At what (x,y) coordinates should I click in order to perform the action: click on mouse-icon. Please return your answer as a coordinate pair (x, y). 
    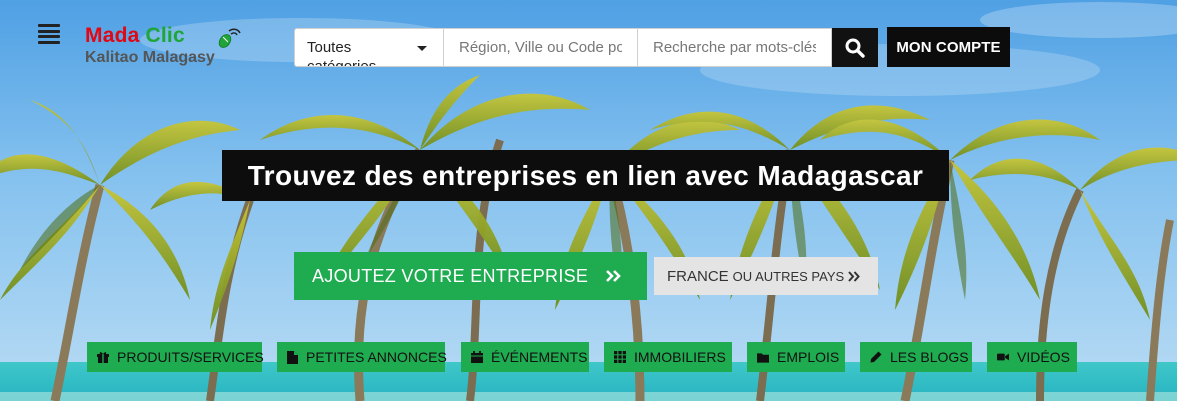
    Looking at the image, I should click on (229, 38).